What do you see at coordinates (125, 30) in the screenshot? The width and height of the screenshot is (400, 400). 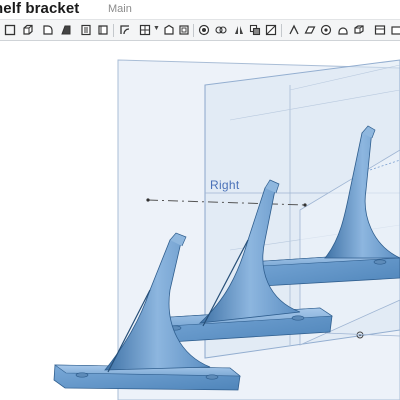 I see `fillet-icon` at bounding box center [125, 30].